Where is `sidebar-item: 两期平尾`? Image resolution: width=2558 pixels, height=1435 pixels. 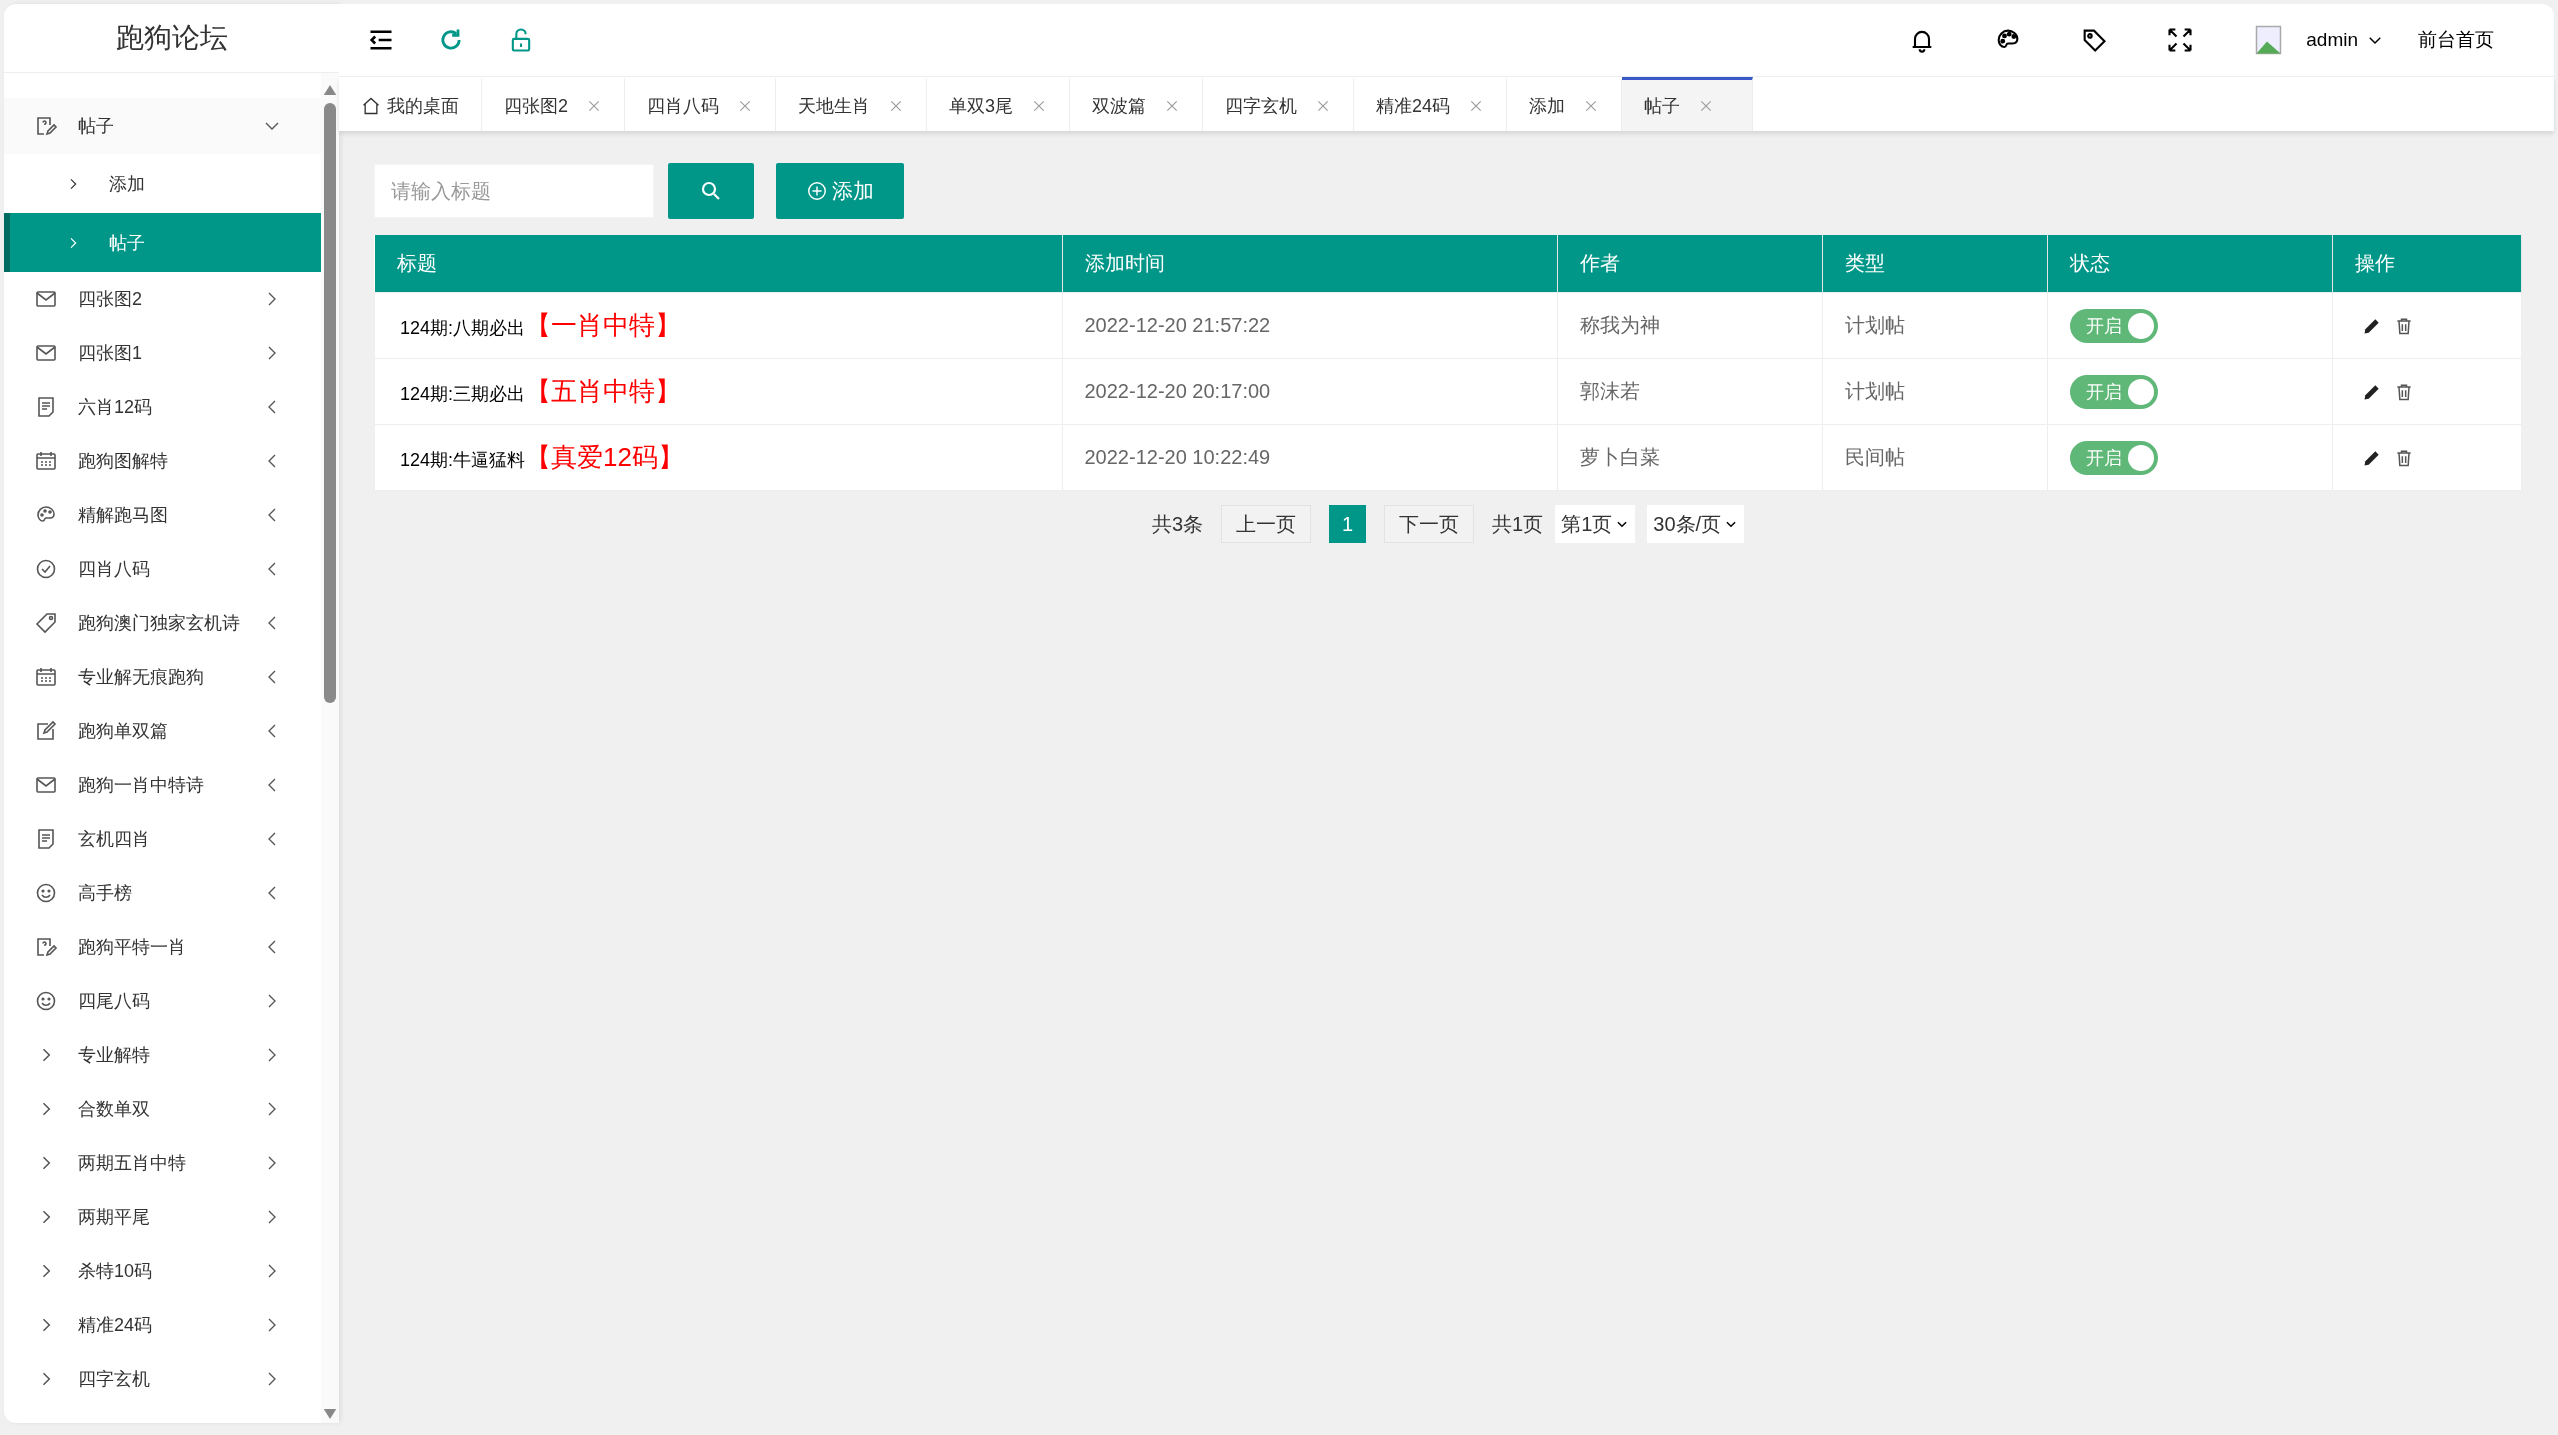 sidebar-item: 两期平尾 is located at coordinates (162, 1217).